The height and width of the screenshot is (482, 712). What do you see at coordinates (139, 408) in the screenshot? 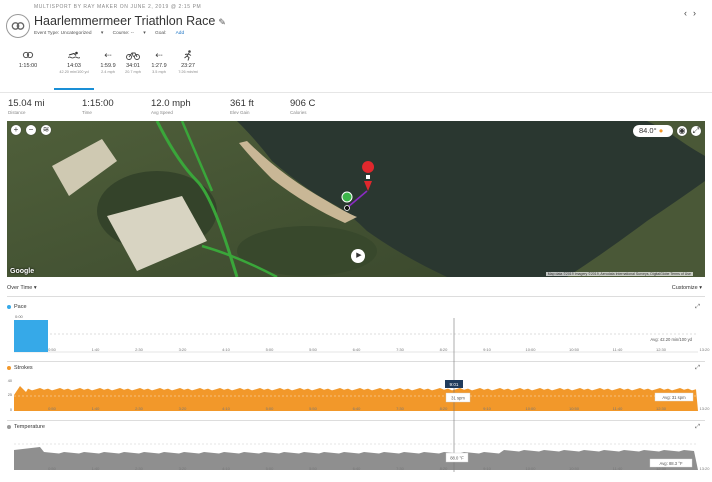
I see `strokes-x-tick: 2:30` at bounding box center [139, 408].